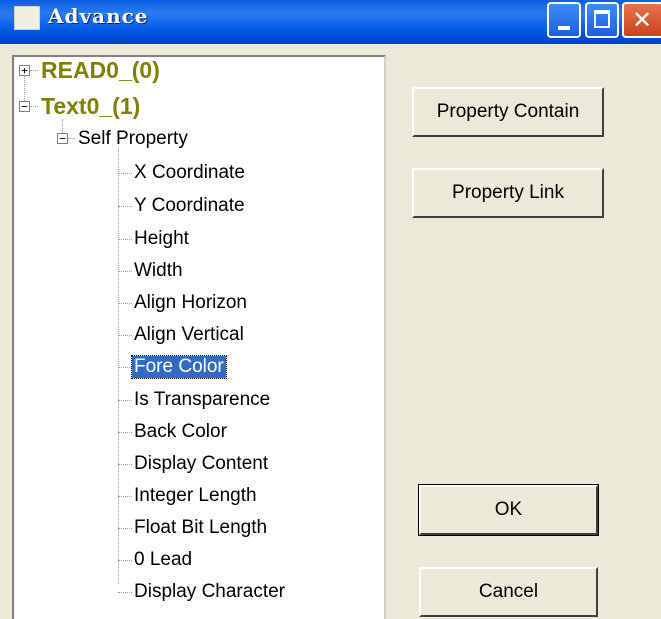 The height and width of the screenshot is (619, 661). I want to click on close-button: ✕, so click(641, 20).